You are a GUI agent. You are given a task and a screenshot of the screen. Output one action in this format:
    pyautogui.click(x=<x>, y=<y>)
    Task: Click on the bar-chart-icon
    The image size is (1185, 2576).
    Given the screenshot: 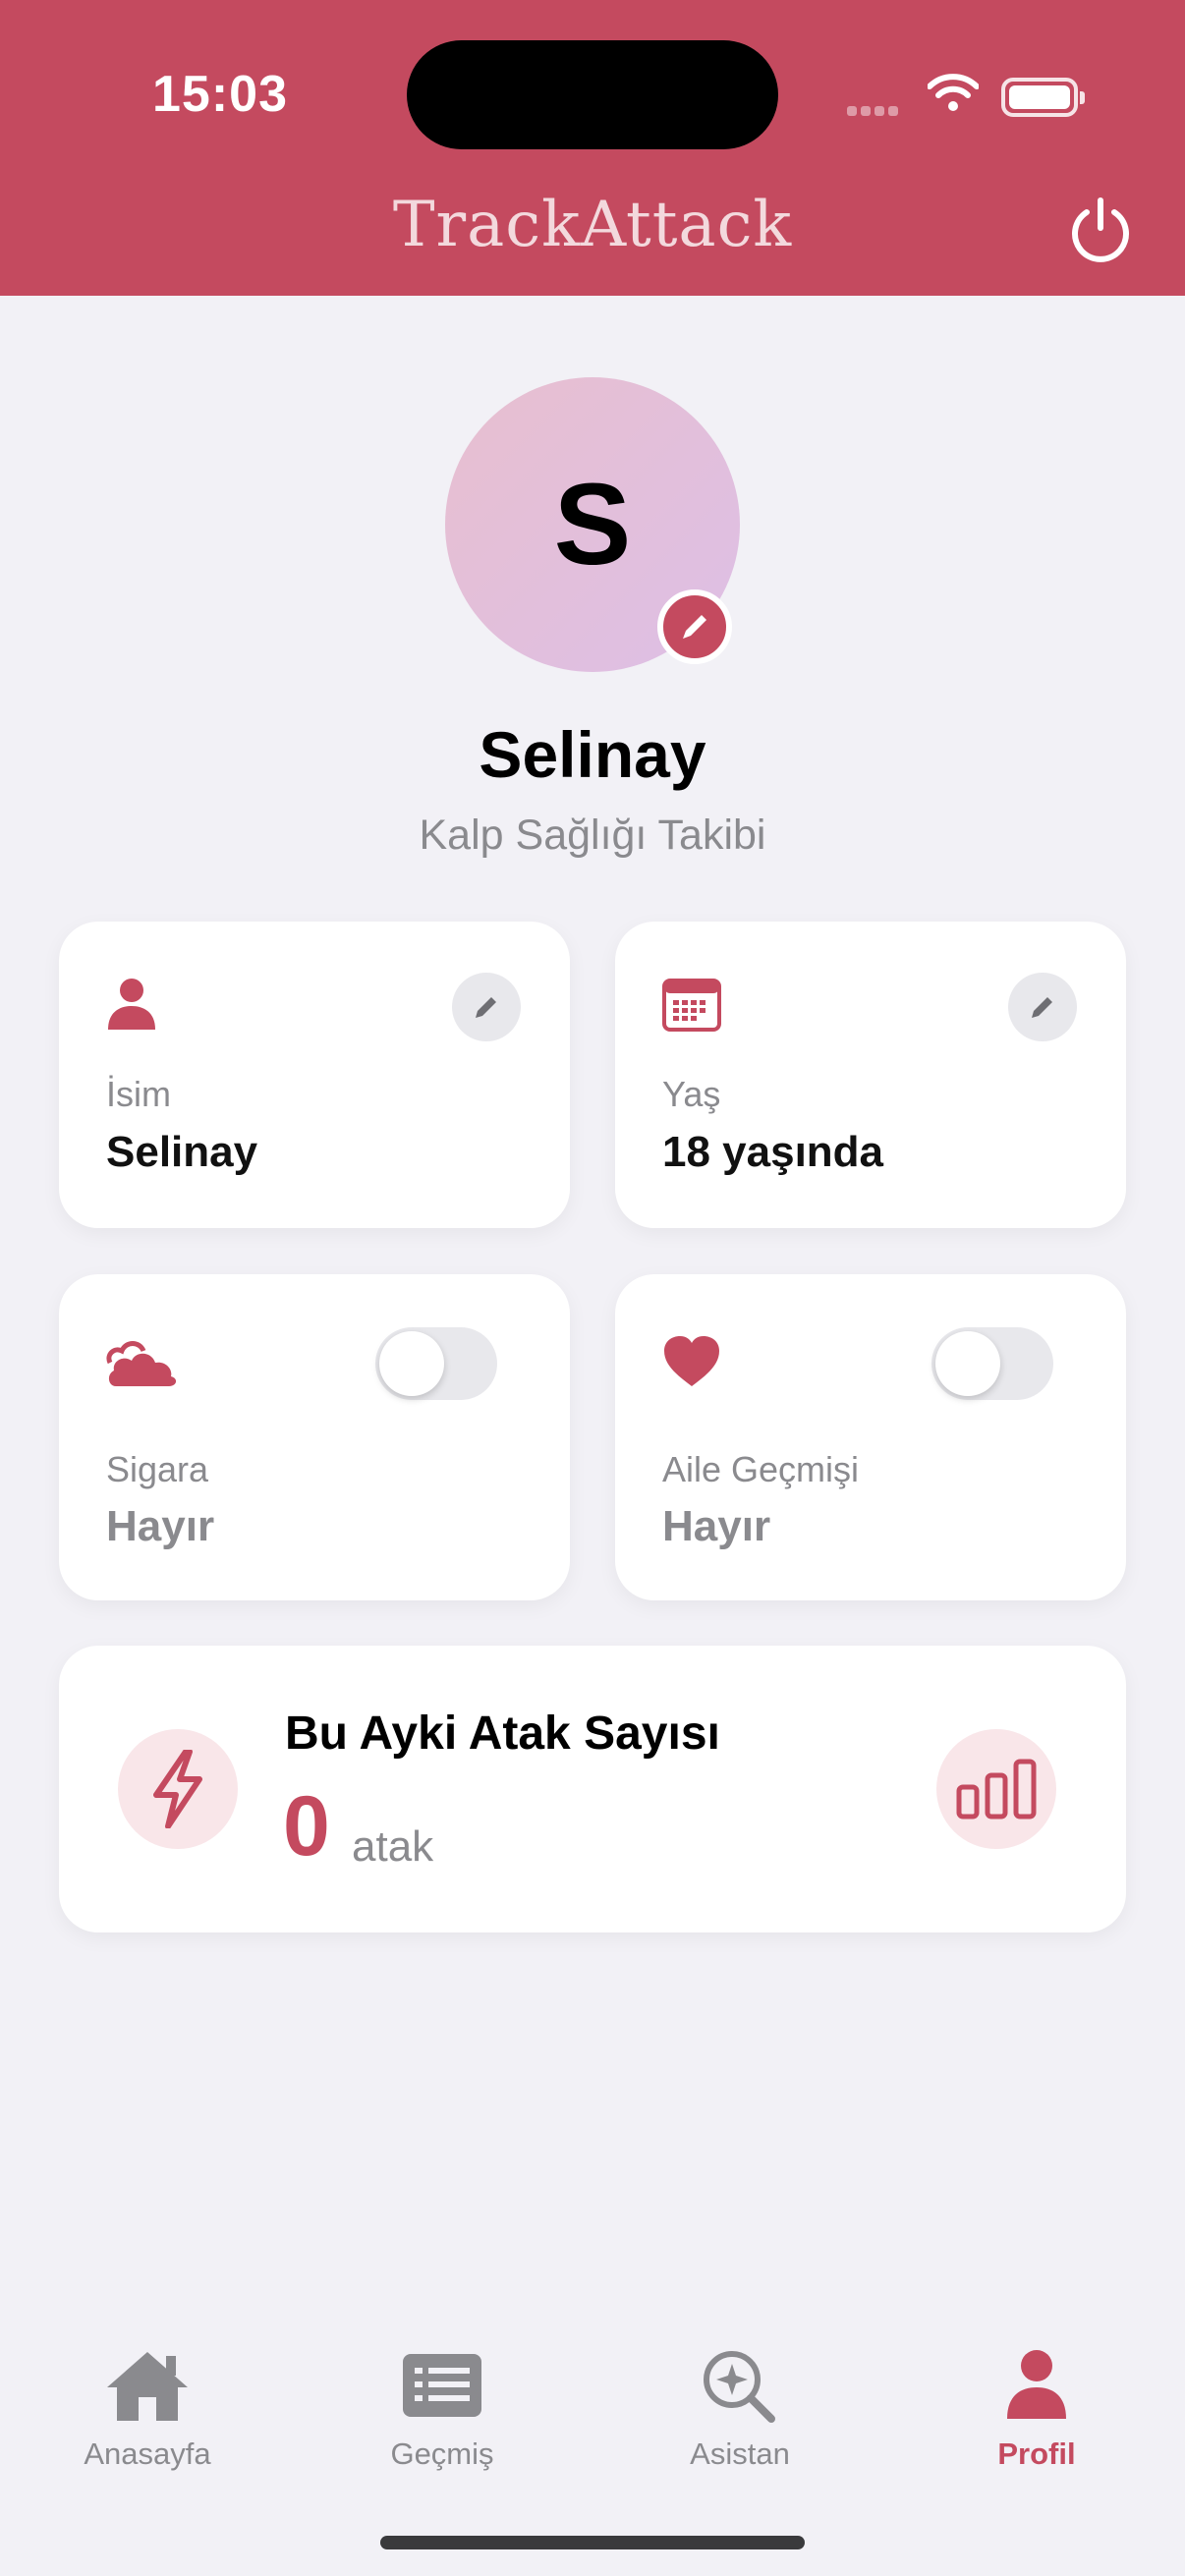 What is the action you would take?
    pyautogui.click(x=997, y=1789)
    